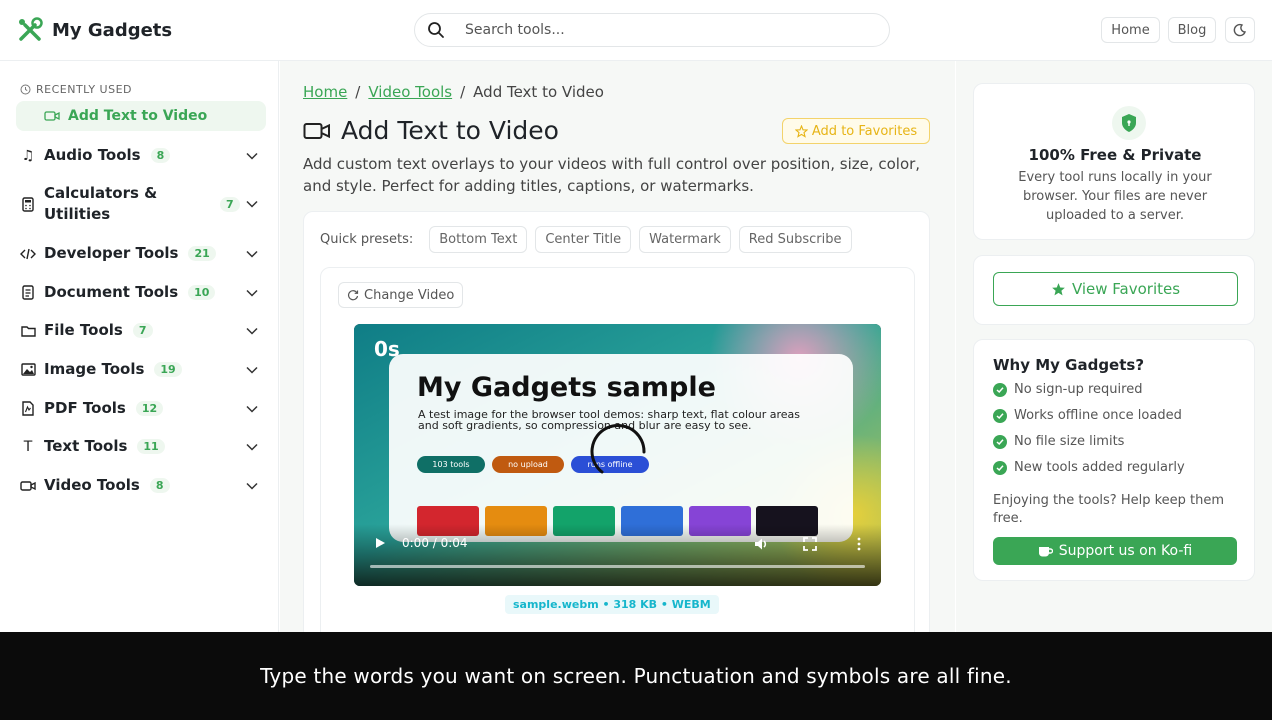 Image resolution: width=1272 pixels, height=720 pixels. I want to click on count-badge: 19, so click(168, 369).